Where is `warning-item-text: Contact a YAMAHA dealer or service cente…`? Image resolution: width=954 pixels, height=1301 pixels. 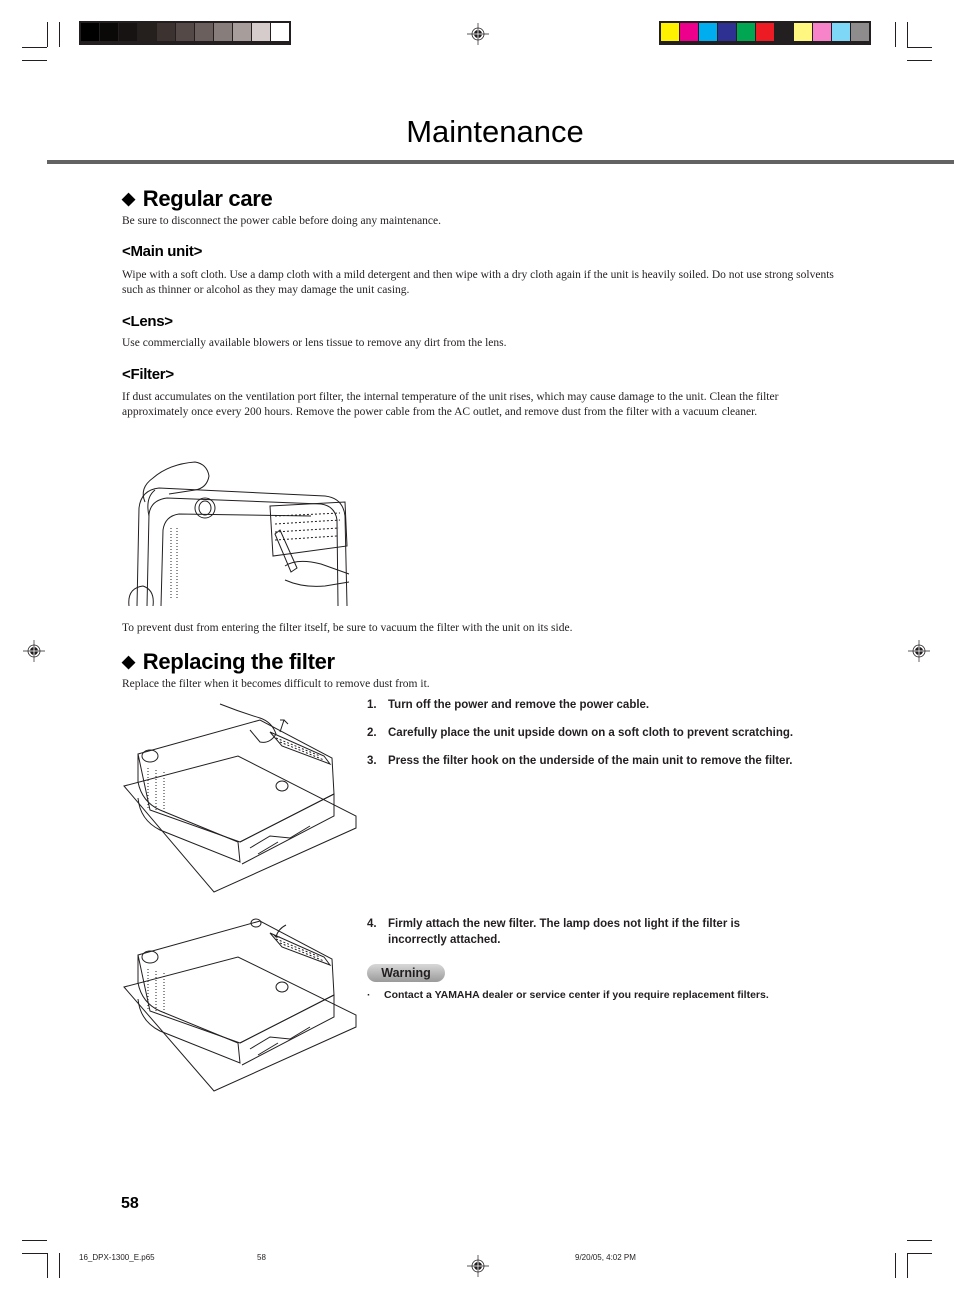 warning-item-text: Contact a YAMAHA dealer or service cente… is located at coordinates (576, 995).